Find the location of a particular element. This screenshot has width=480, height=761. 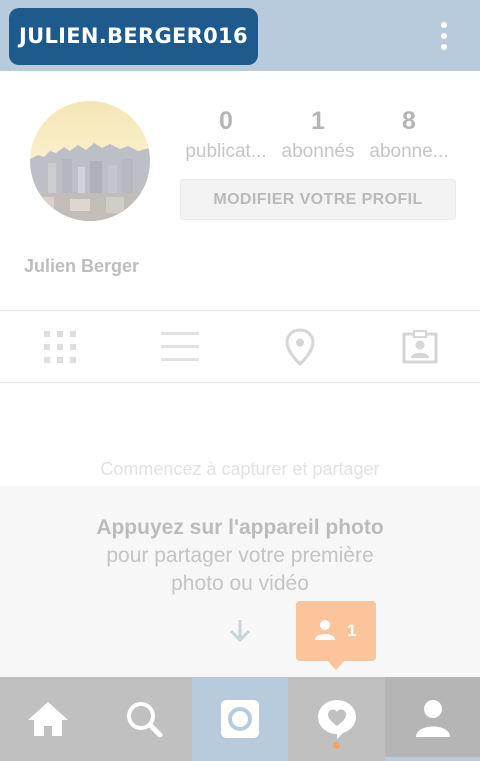

nav-home is located at coordinates (48, 719).